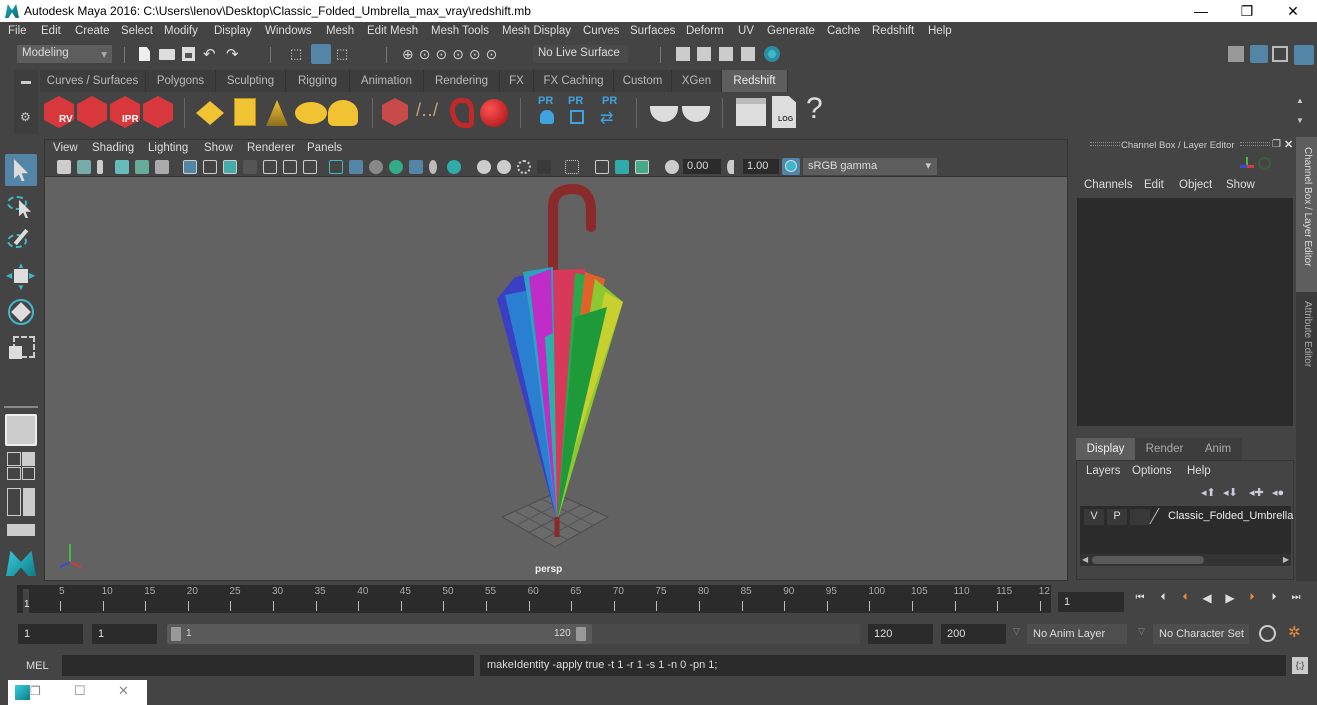 The image size is (1317, 705). What do you see at coordinates (77, 692) in the screenshot?
I see `minimized-window: ❐ ☐ ✕` at bounding box center [77, 692].